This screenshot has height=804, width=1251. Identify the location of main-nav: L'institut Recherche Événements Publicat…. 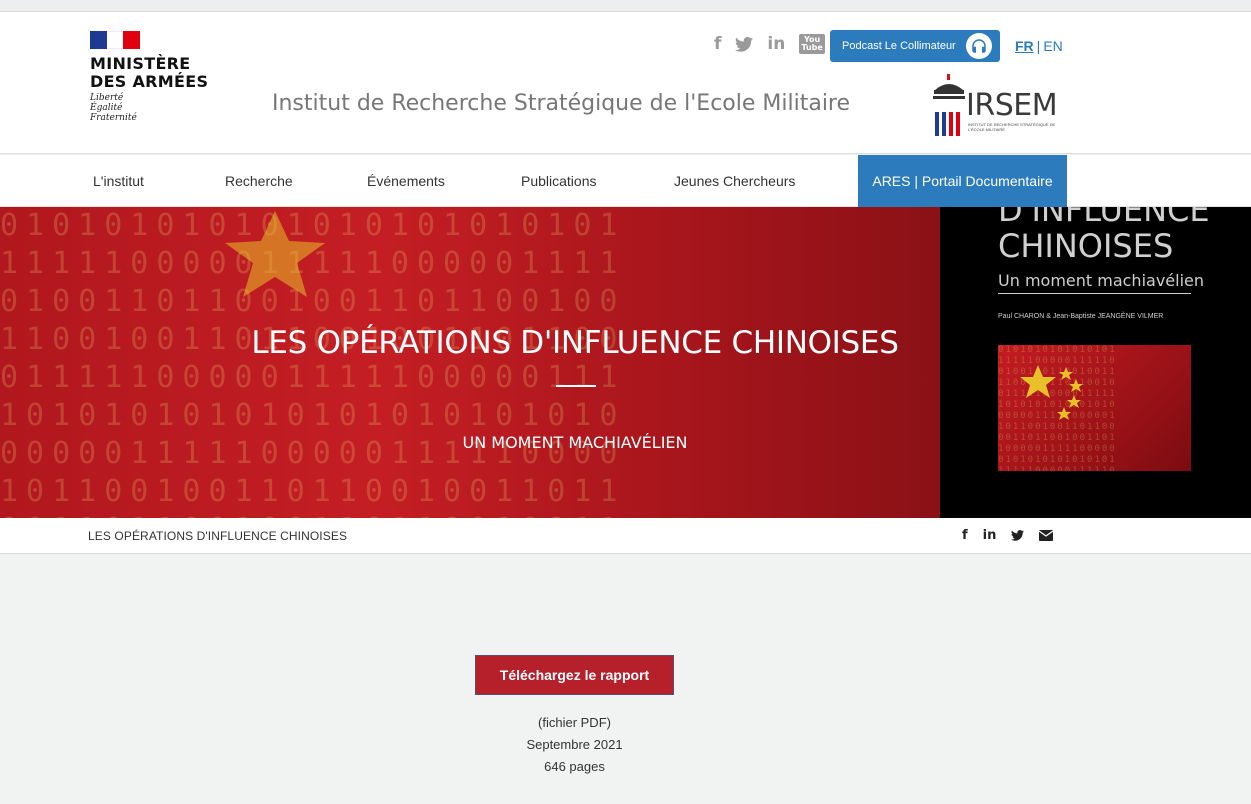
(625, 181).